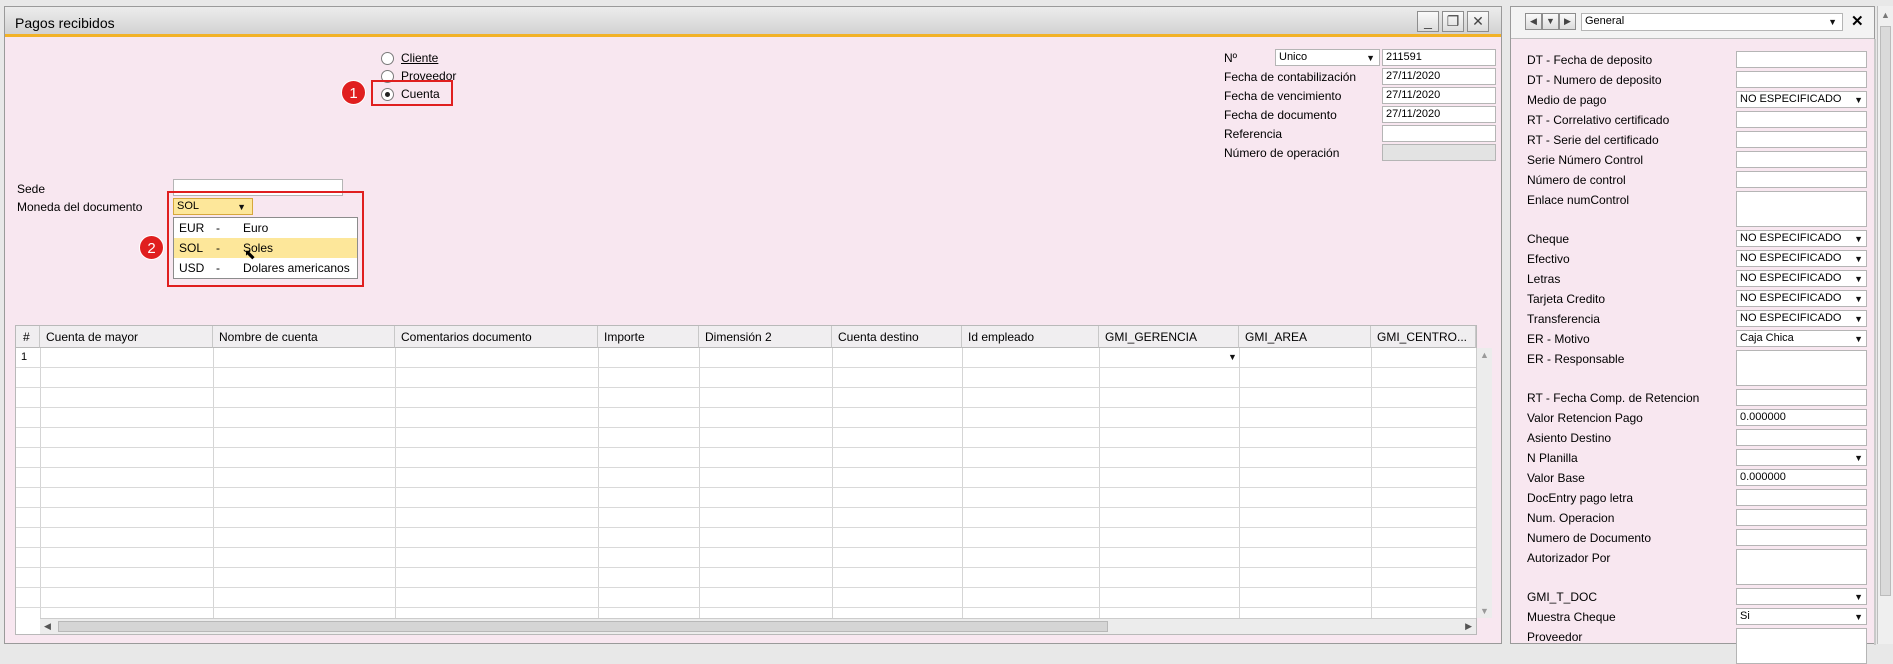 This screenshot has height=664, width=1893. What do you see at coordinates (1439, 133) in the screenshot?
I see `reference-field` at bounding box center [1439, 133].